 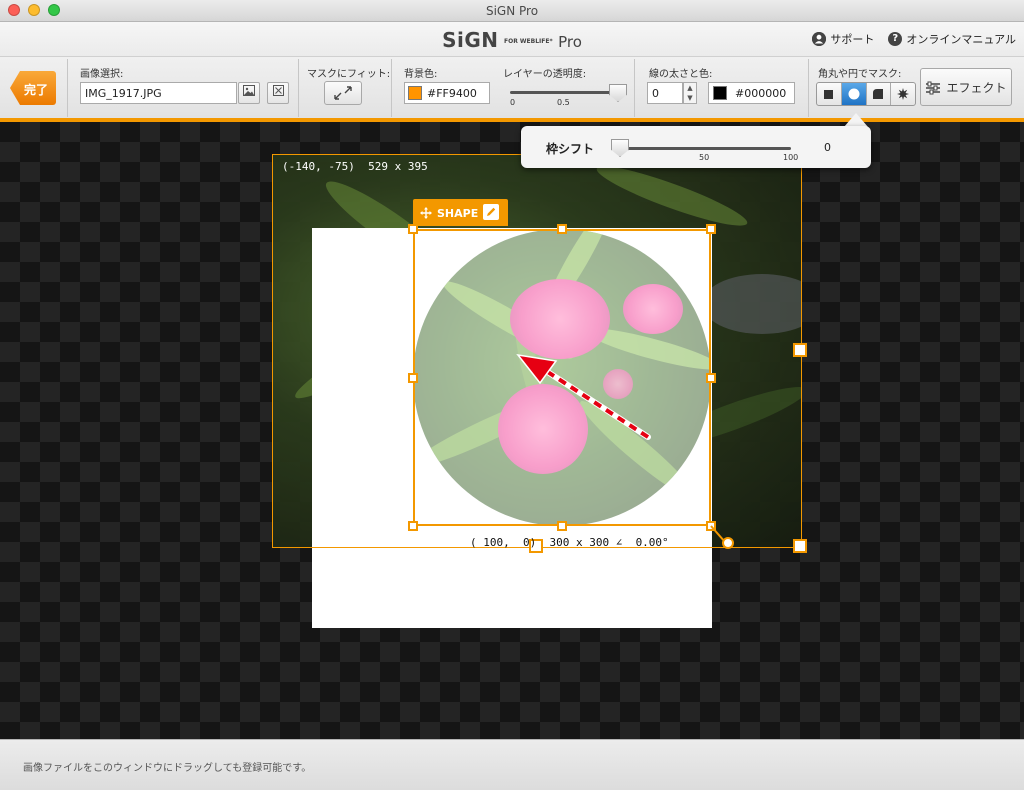 I want to click on popover-arrow, so click(x=856, y=120).